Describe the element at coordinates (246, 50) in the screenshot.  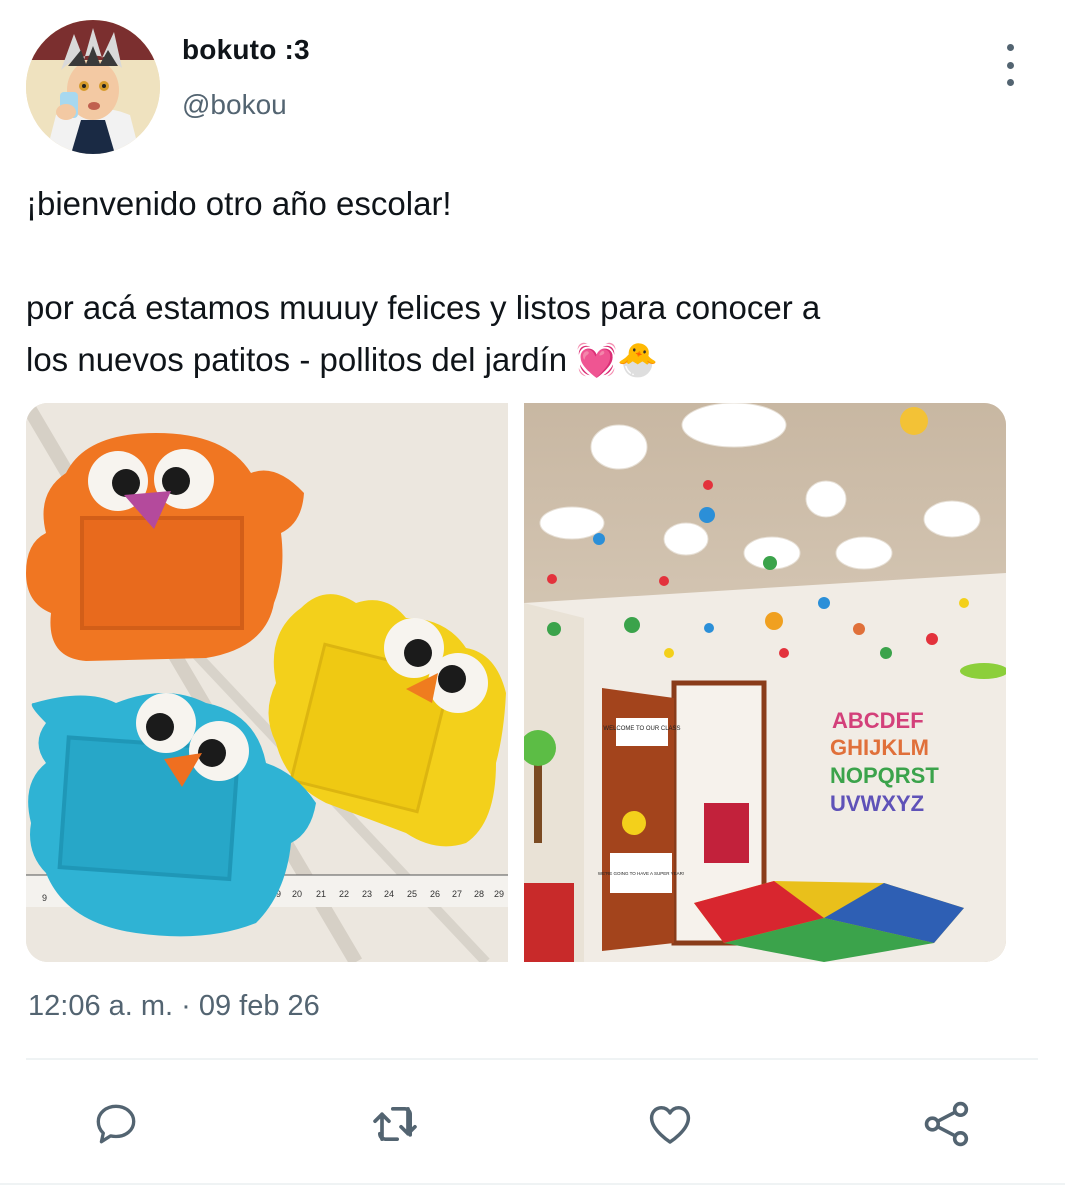
I see `author-display-name: bokuto :3` at that location.